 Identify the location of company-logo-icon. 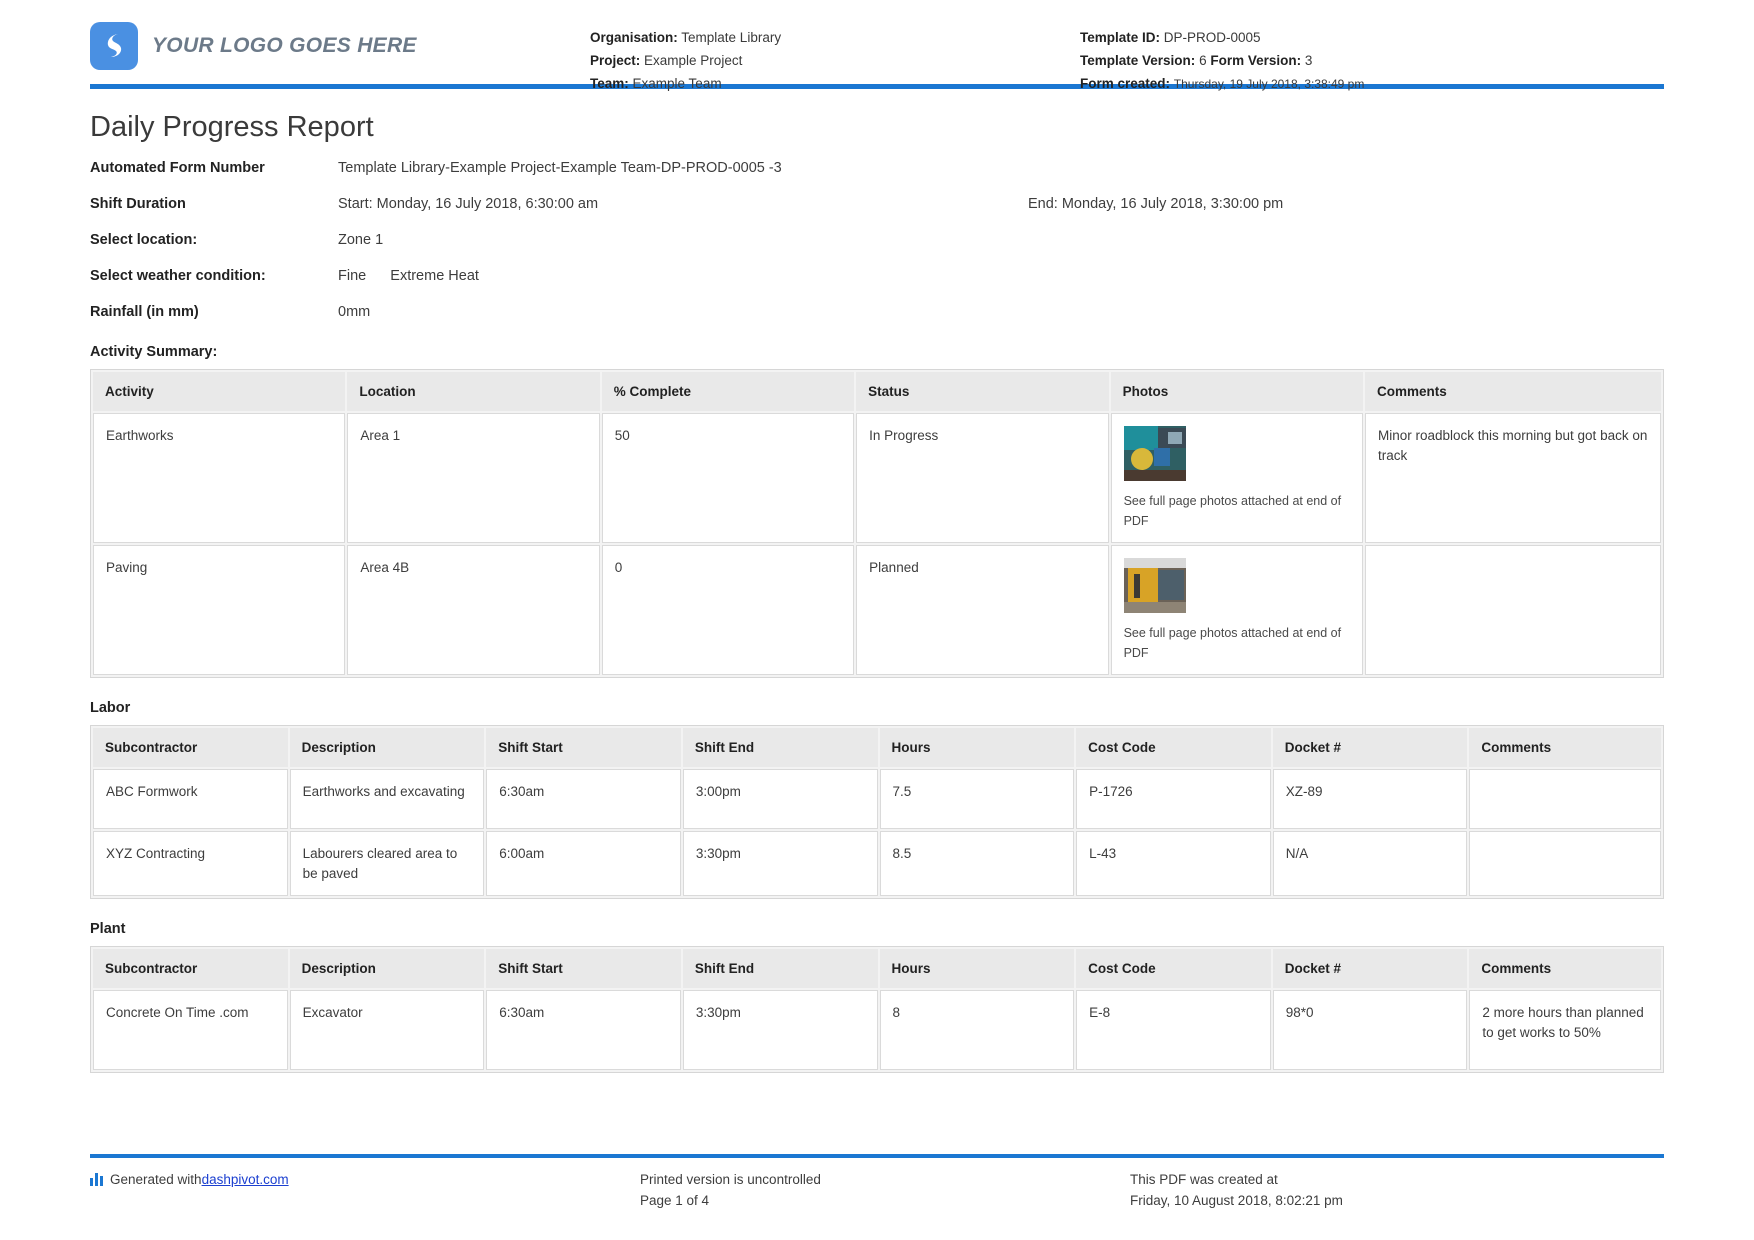
(114, 46).